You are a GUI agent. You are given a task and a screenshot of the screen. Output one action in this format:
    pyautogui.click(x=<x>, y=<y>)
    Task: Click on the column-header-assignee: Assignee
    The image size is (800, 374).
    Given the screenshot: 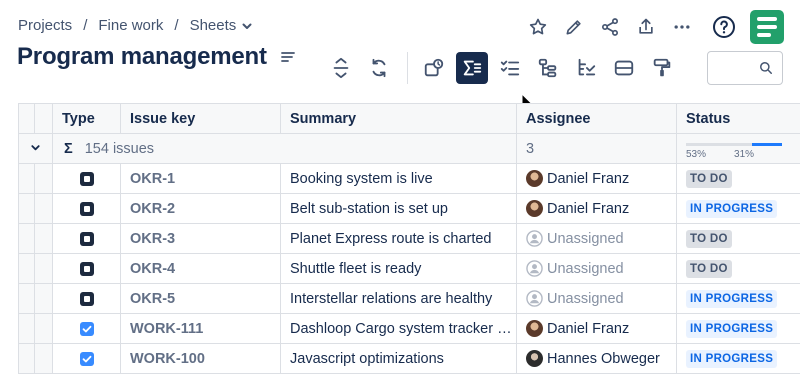 What is the action you would take?
    pyautogui.click(x=596, y=118)
    